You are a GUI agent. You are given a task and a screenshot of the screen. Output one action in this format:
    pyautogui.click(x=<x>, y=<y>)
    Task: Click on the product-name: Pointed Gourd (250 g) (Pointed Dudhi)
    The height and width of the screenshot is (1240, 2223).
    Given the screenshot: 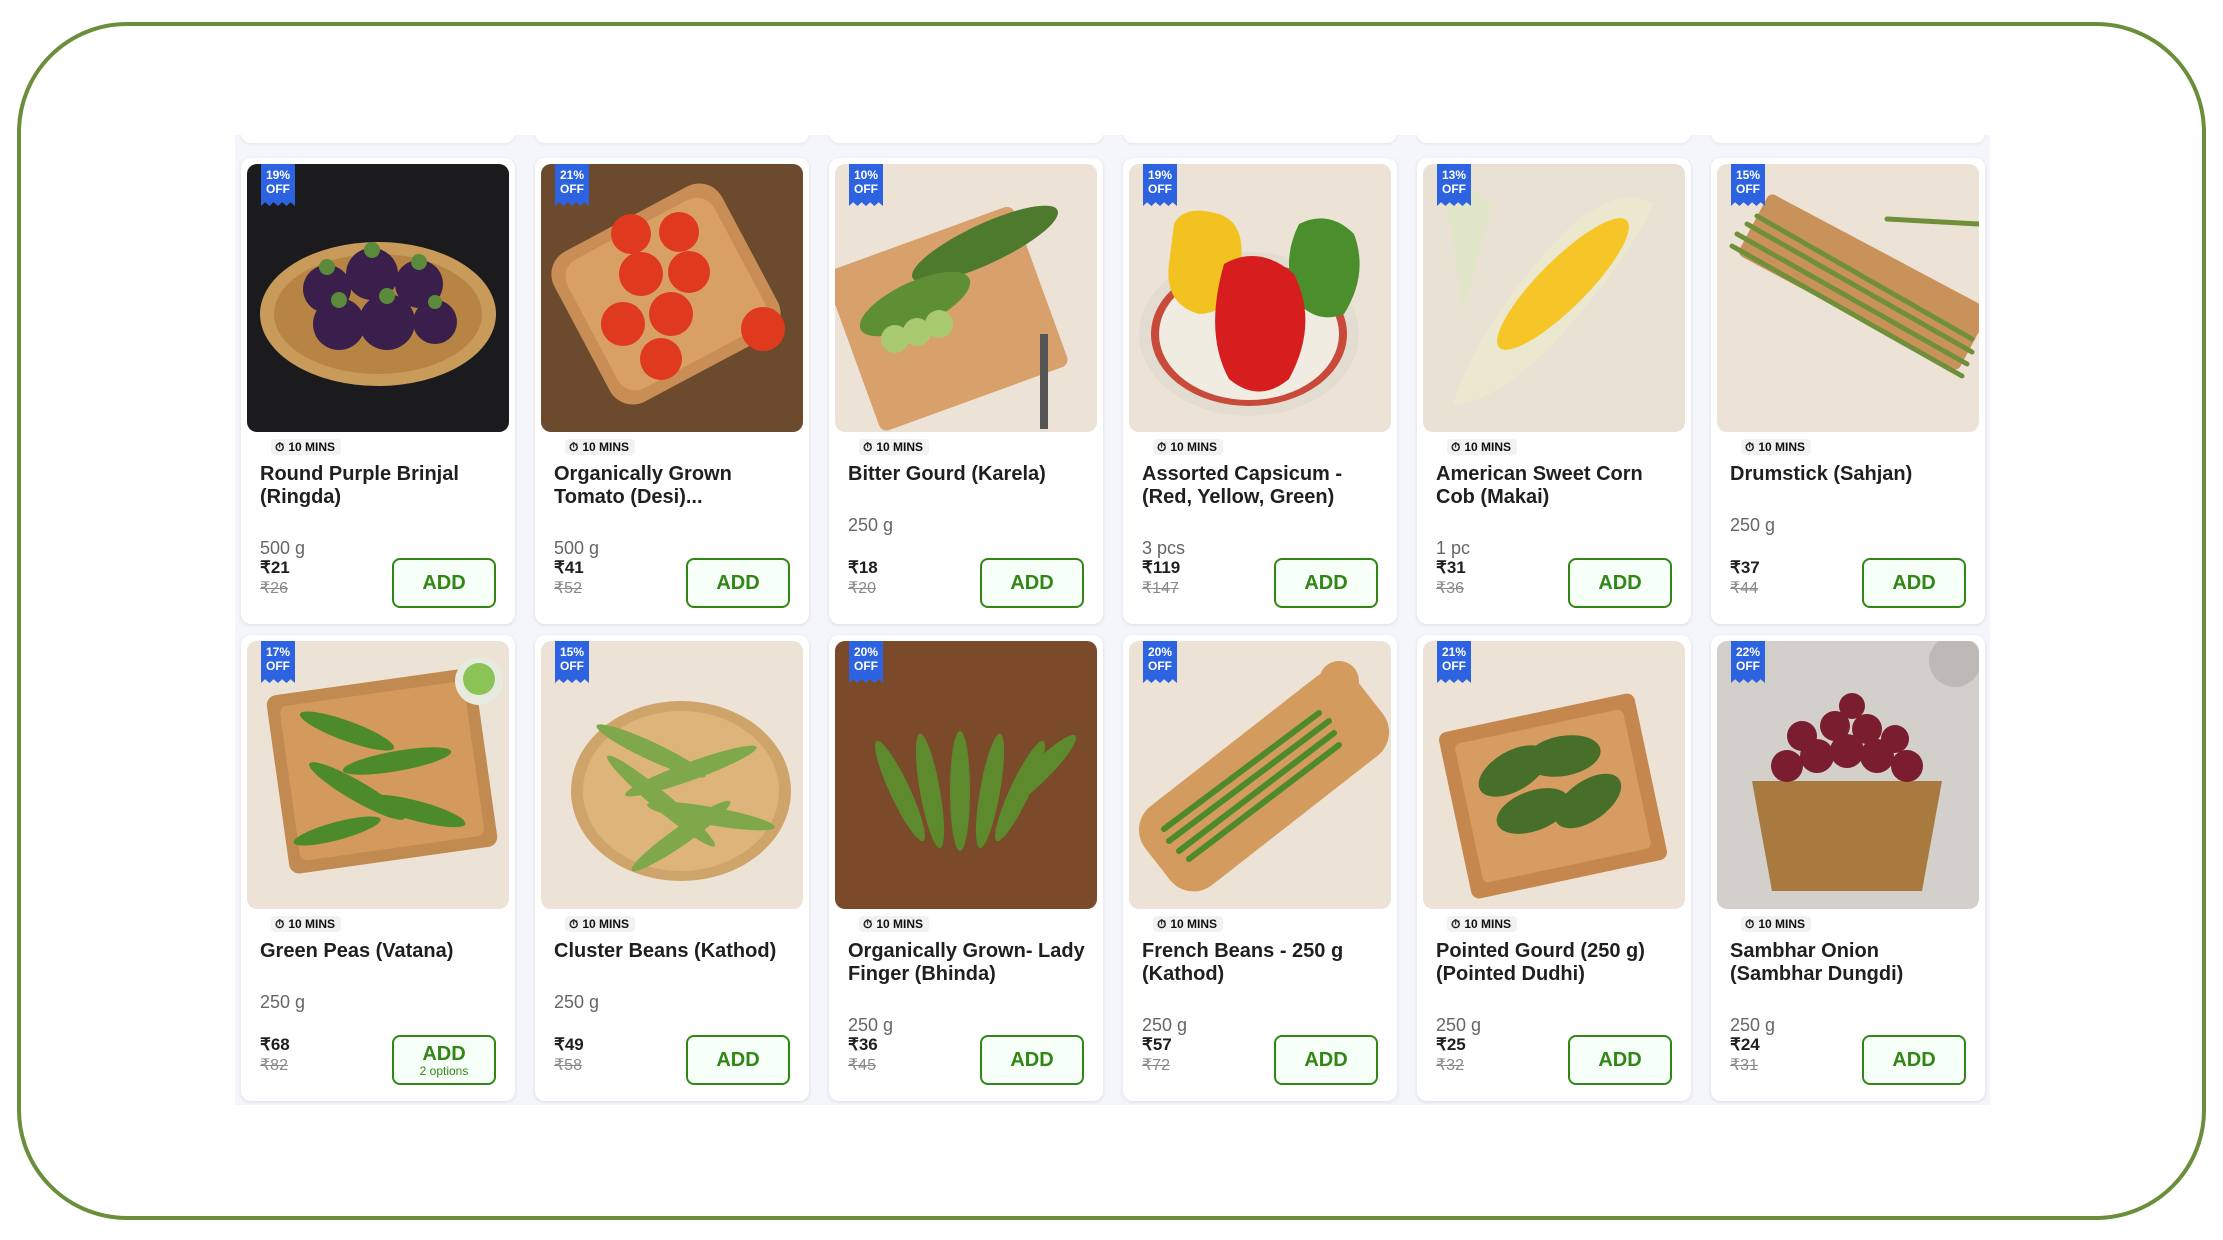 What is the action you would take?
    pyautogui.click(x=1556, y=963)
    